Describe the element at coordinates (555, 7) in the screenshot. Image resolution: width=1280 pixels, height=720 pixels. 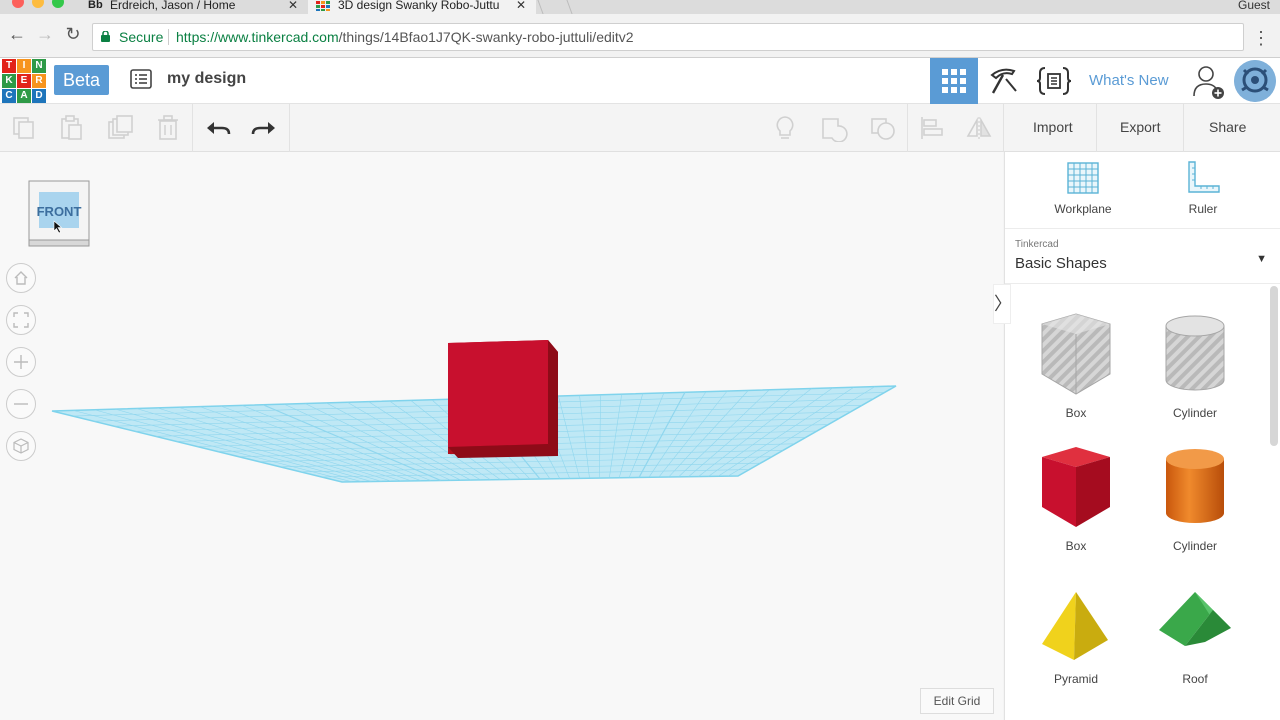
I see `new-tab-button` at that location.